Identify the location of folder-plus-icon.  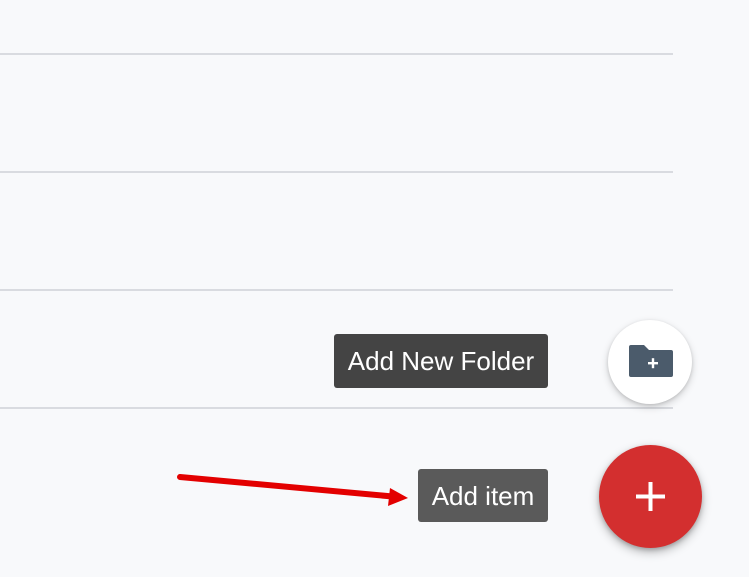
(651, 361).